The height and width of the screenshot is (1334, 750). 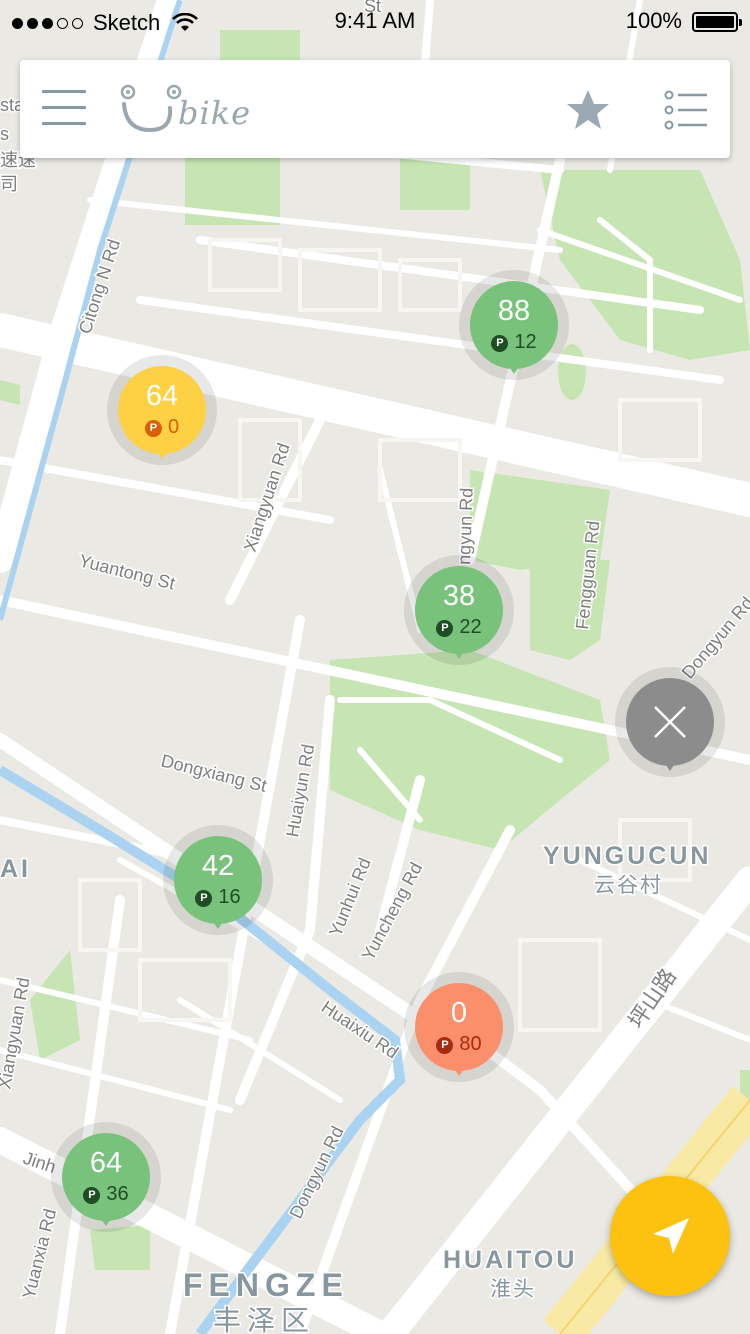 I want to click on available-parking: P 22, so click(x=459, y=627).